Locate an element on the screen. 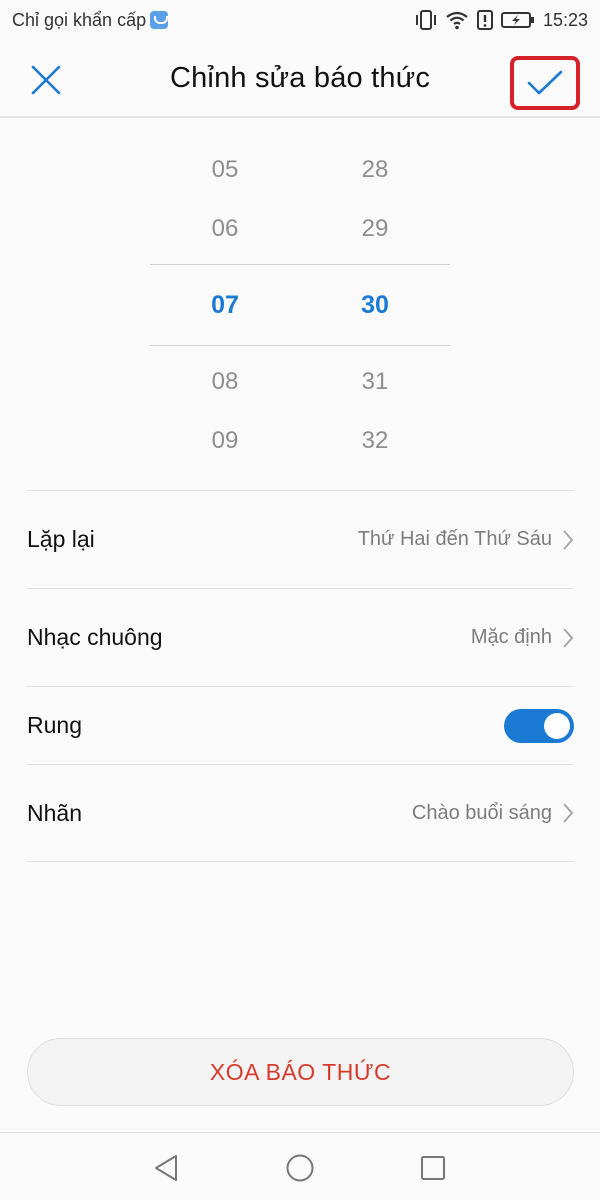 Image resolution: width=600 pixels, height=1200 pixels. time-picker: 05 06 07 08 09 28 29 30 31 32 is located at coordinates (300, 305).